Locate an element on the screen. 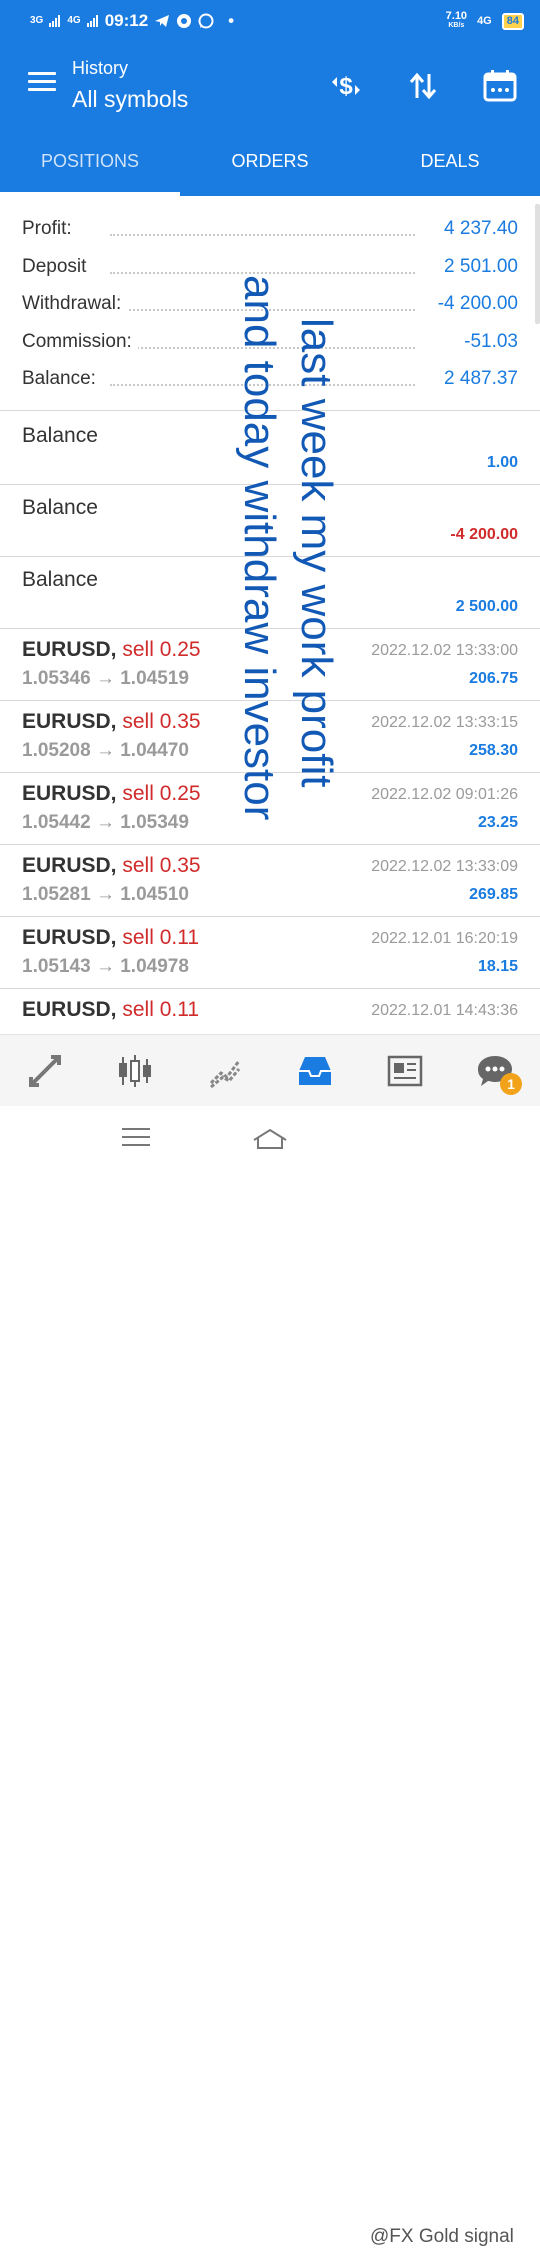  status-time: 09:12 is located at coordinates (126, 20).